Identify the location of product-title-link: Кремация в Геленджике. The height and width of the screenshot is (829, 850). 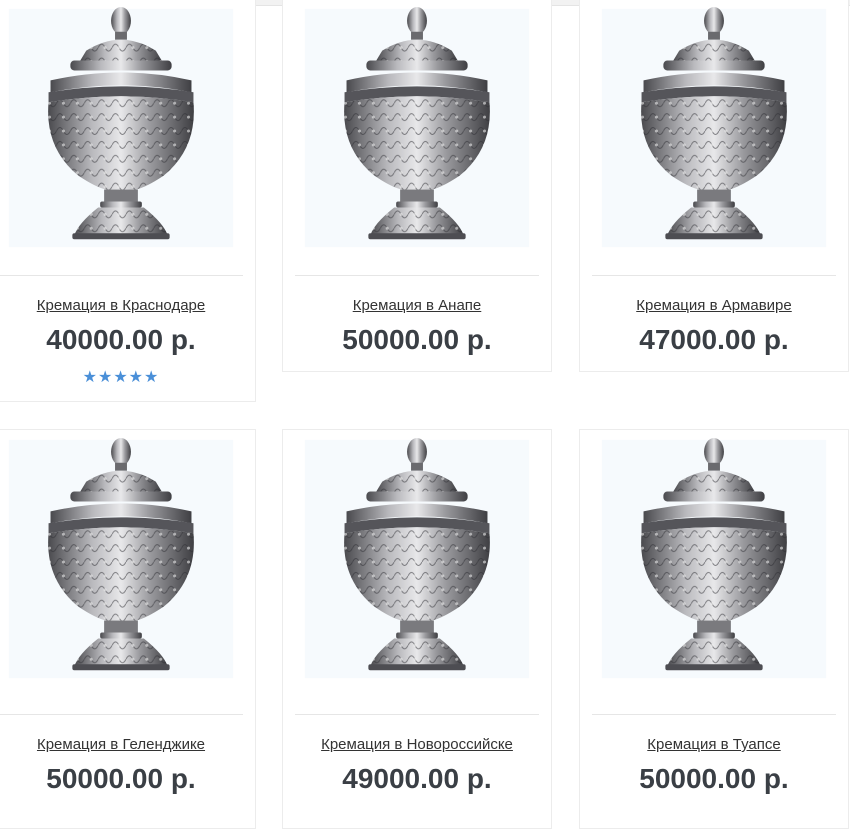
(127, 744).